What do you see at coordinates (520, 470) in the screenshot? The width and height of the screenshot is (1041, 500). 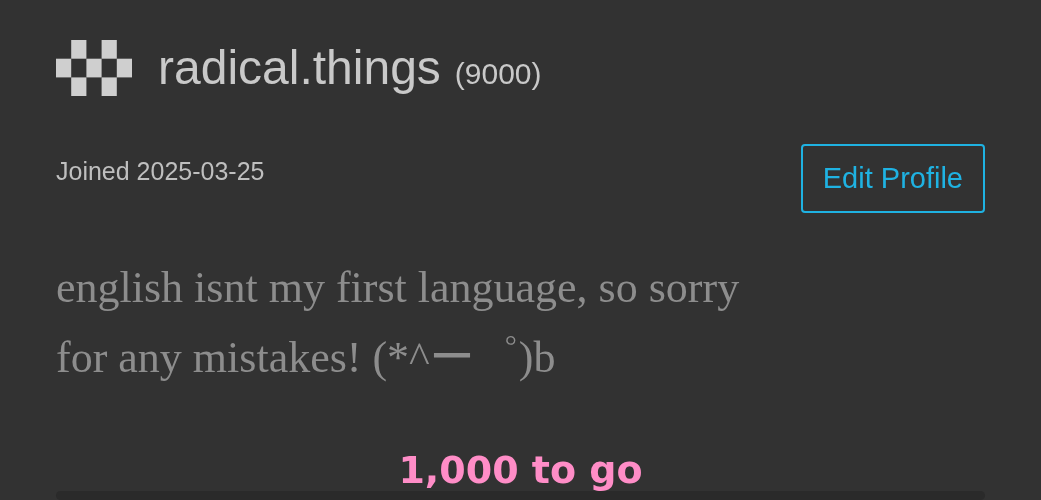 I see `caption: 1,000 to go` at bounding box center [520, 470].